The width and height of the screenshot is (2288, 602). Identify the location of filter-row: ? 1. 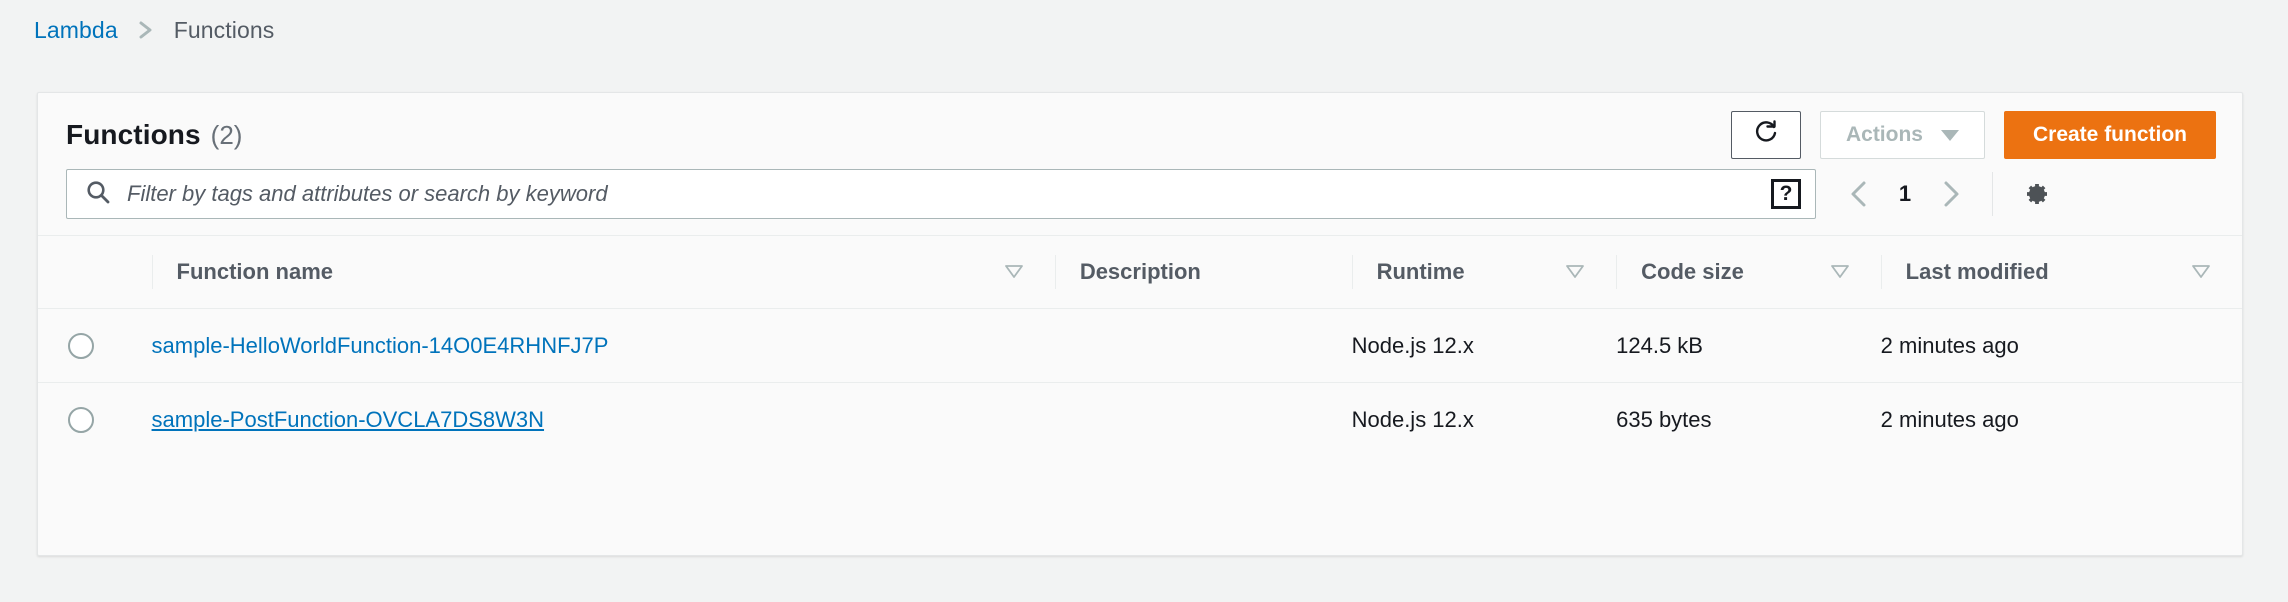
(1140, 188).